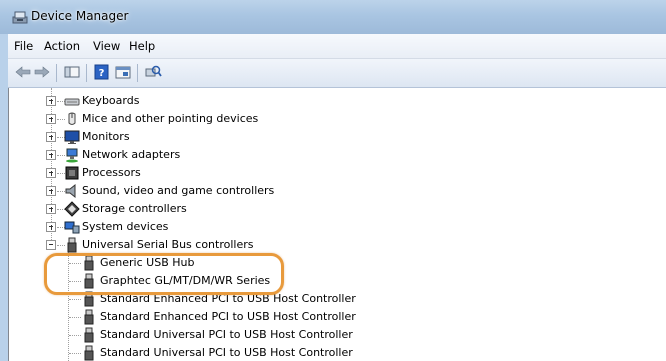 The height and width of the screenshot is (361, 666). I want to click on menu-view: View, so click(106, 46).